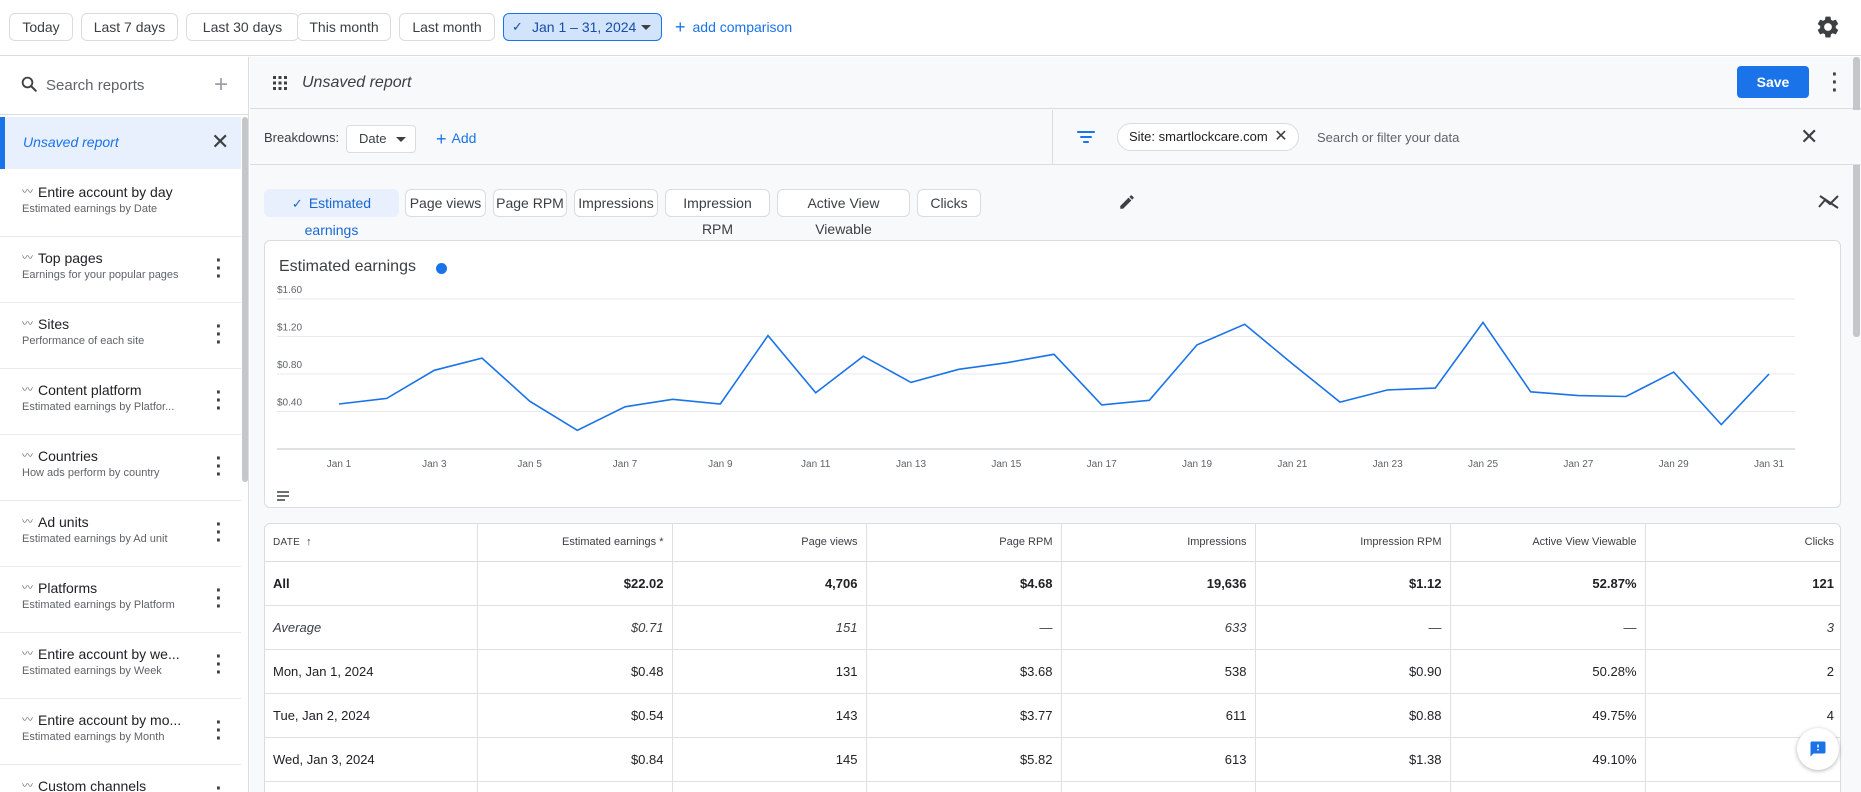 This screenshot has width=1861, height=792. I want to click on range-last-30-days-button: Last 30 days, so click(242, 27).